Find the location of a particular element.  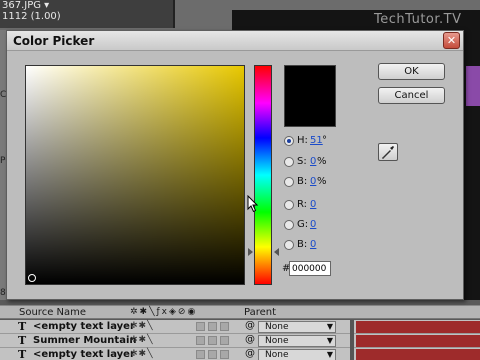

color-selector-ring is located at coordinates (32, 278).